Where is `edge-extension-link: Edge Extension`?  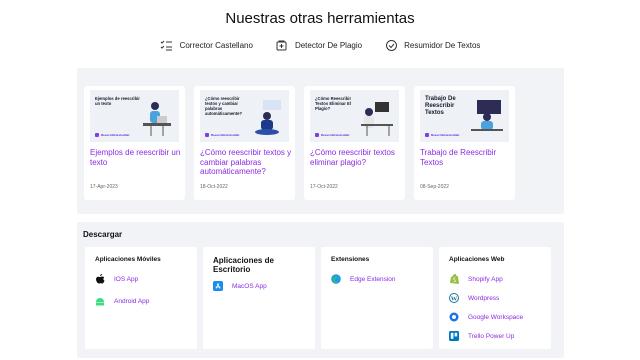 edge-extension-link: Edge Extension is located at coordinates (377, 279).